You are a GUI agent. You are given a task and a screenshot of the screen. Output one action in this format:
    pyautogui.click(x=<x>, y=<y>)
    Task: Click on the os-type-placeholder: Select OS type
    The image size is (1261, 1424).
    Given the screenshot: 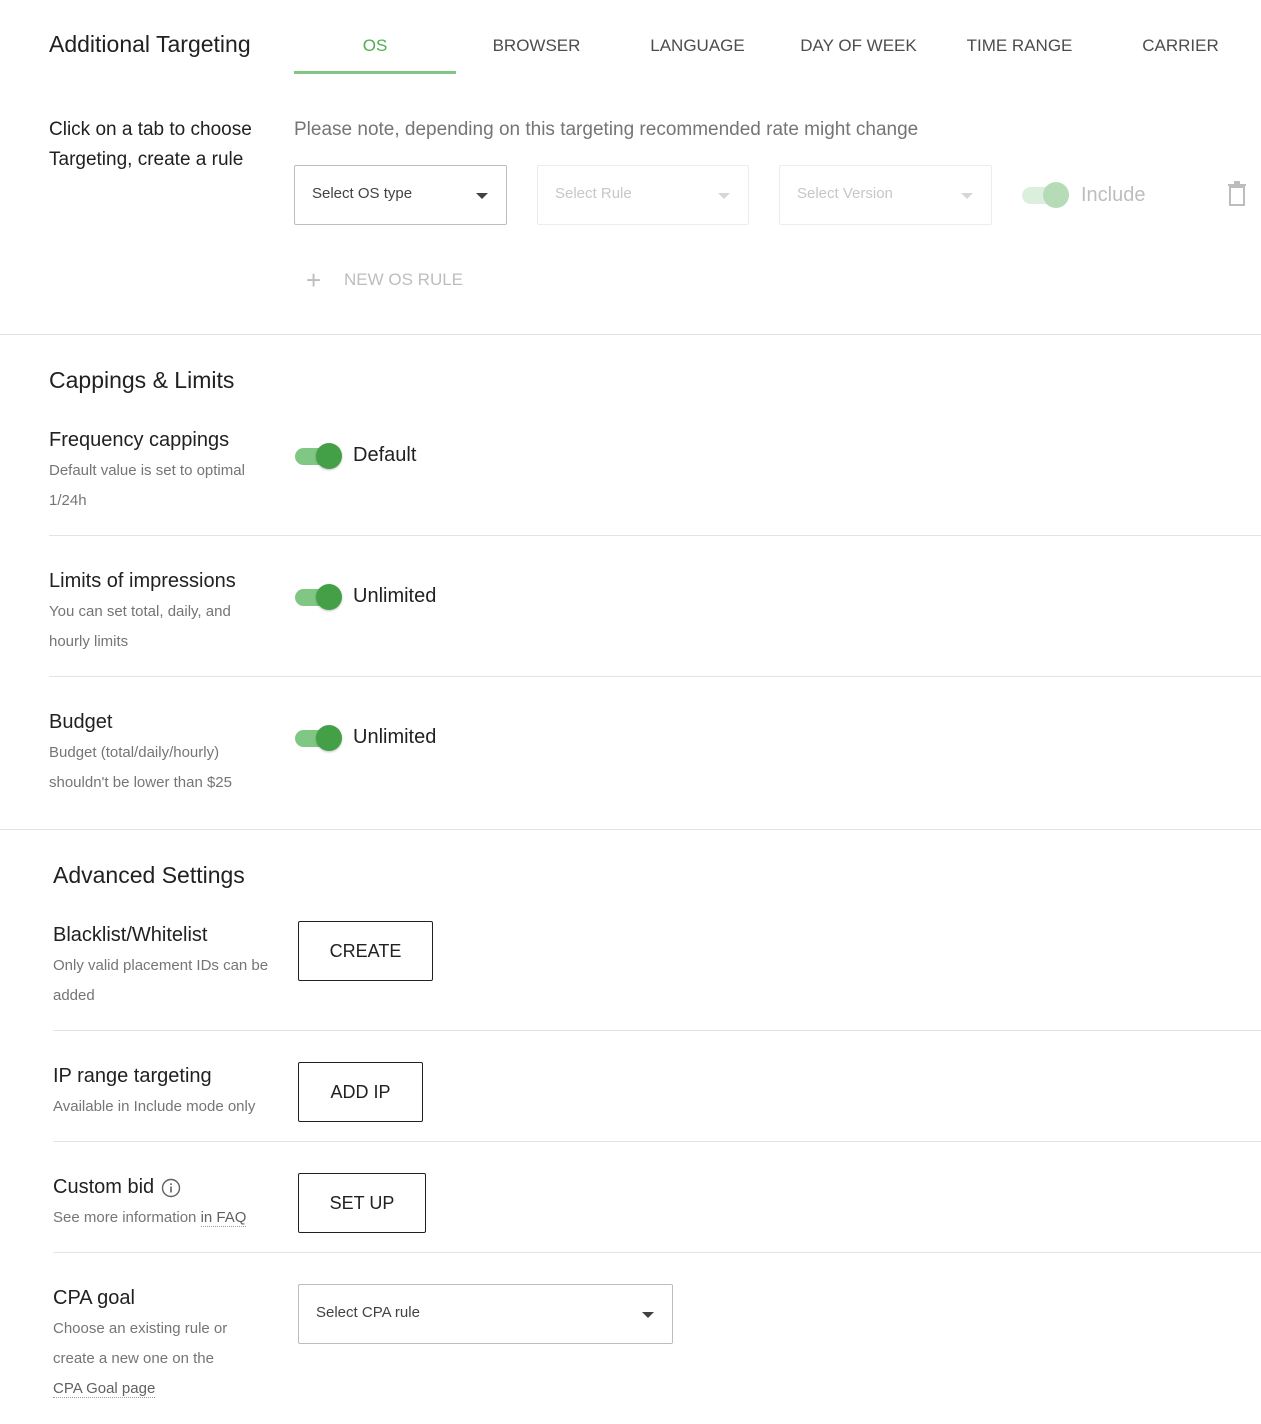 What is the action you would take?
    pyautogui.click(x=362, y=193)
    